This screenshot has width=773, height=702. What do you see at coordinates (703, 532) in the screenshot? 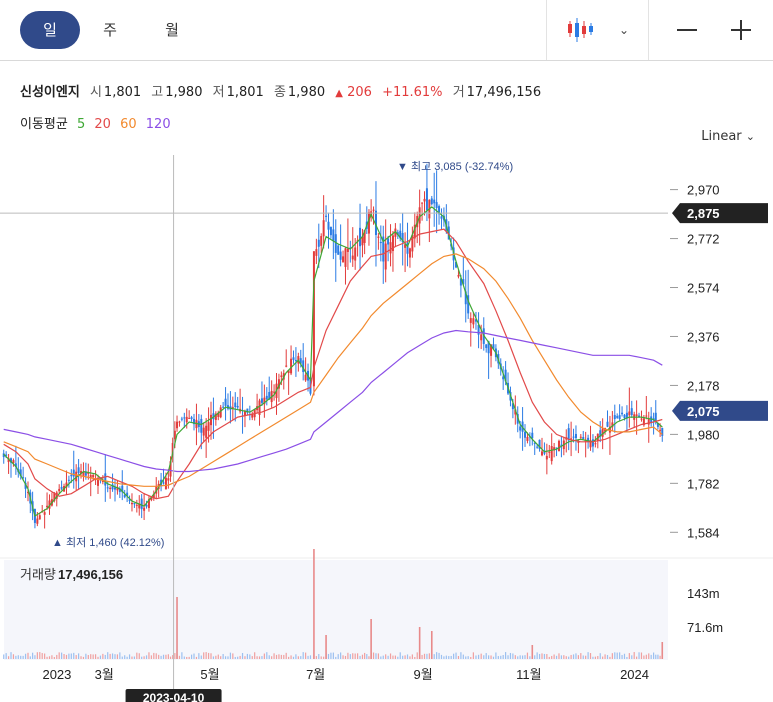
I see `y-tick-label: 1,584` at bounding box center [703, 532].